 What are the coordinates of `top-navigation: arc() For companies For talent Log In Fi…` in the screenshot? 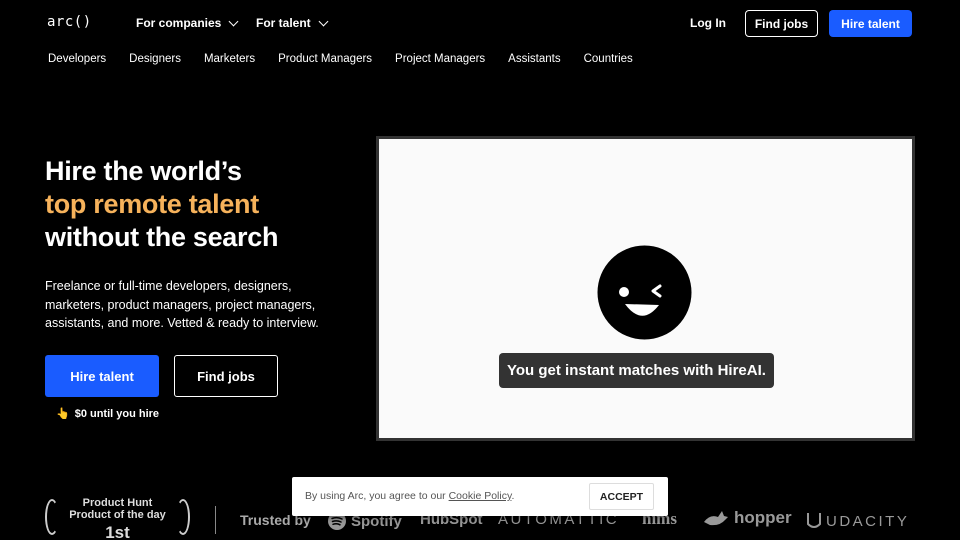 It's located at (480, 24).